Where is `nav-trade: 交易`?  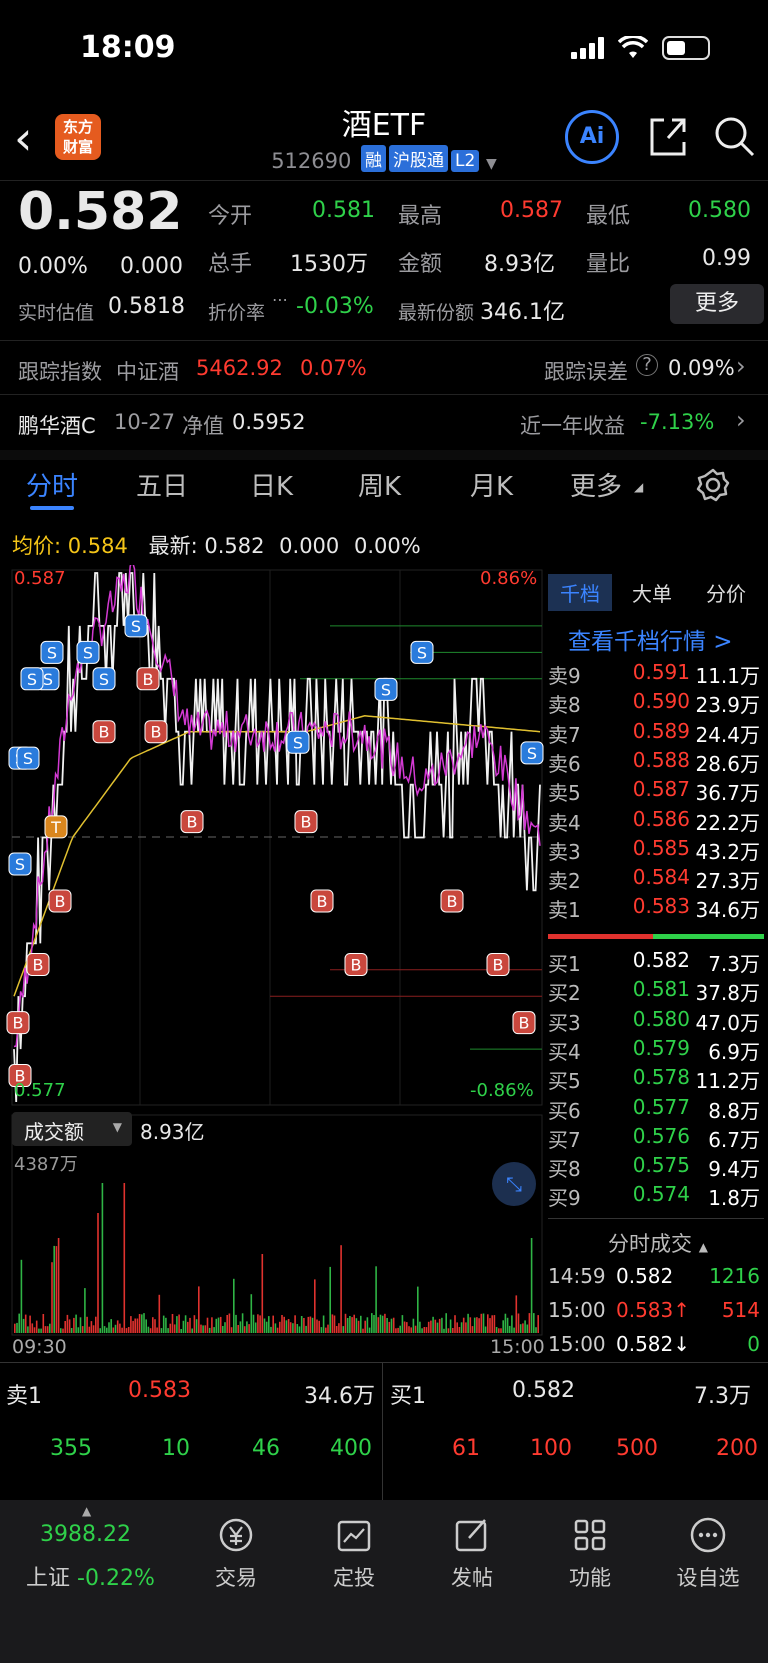
nav-trade: 交易 is located at coordinates (236, 1554).